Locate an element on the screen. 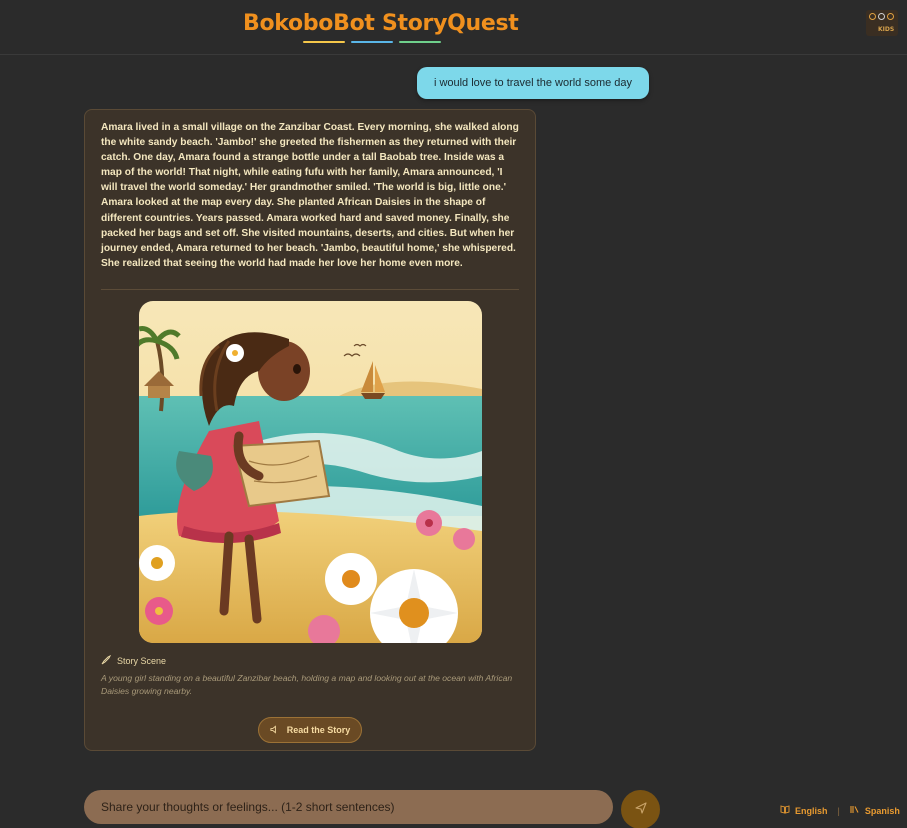 This screenshot has height=828, width=907. language-label-spanish: Spanish is located at coordinates (882, 810).